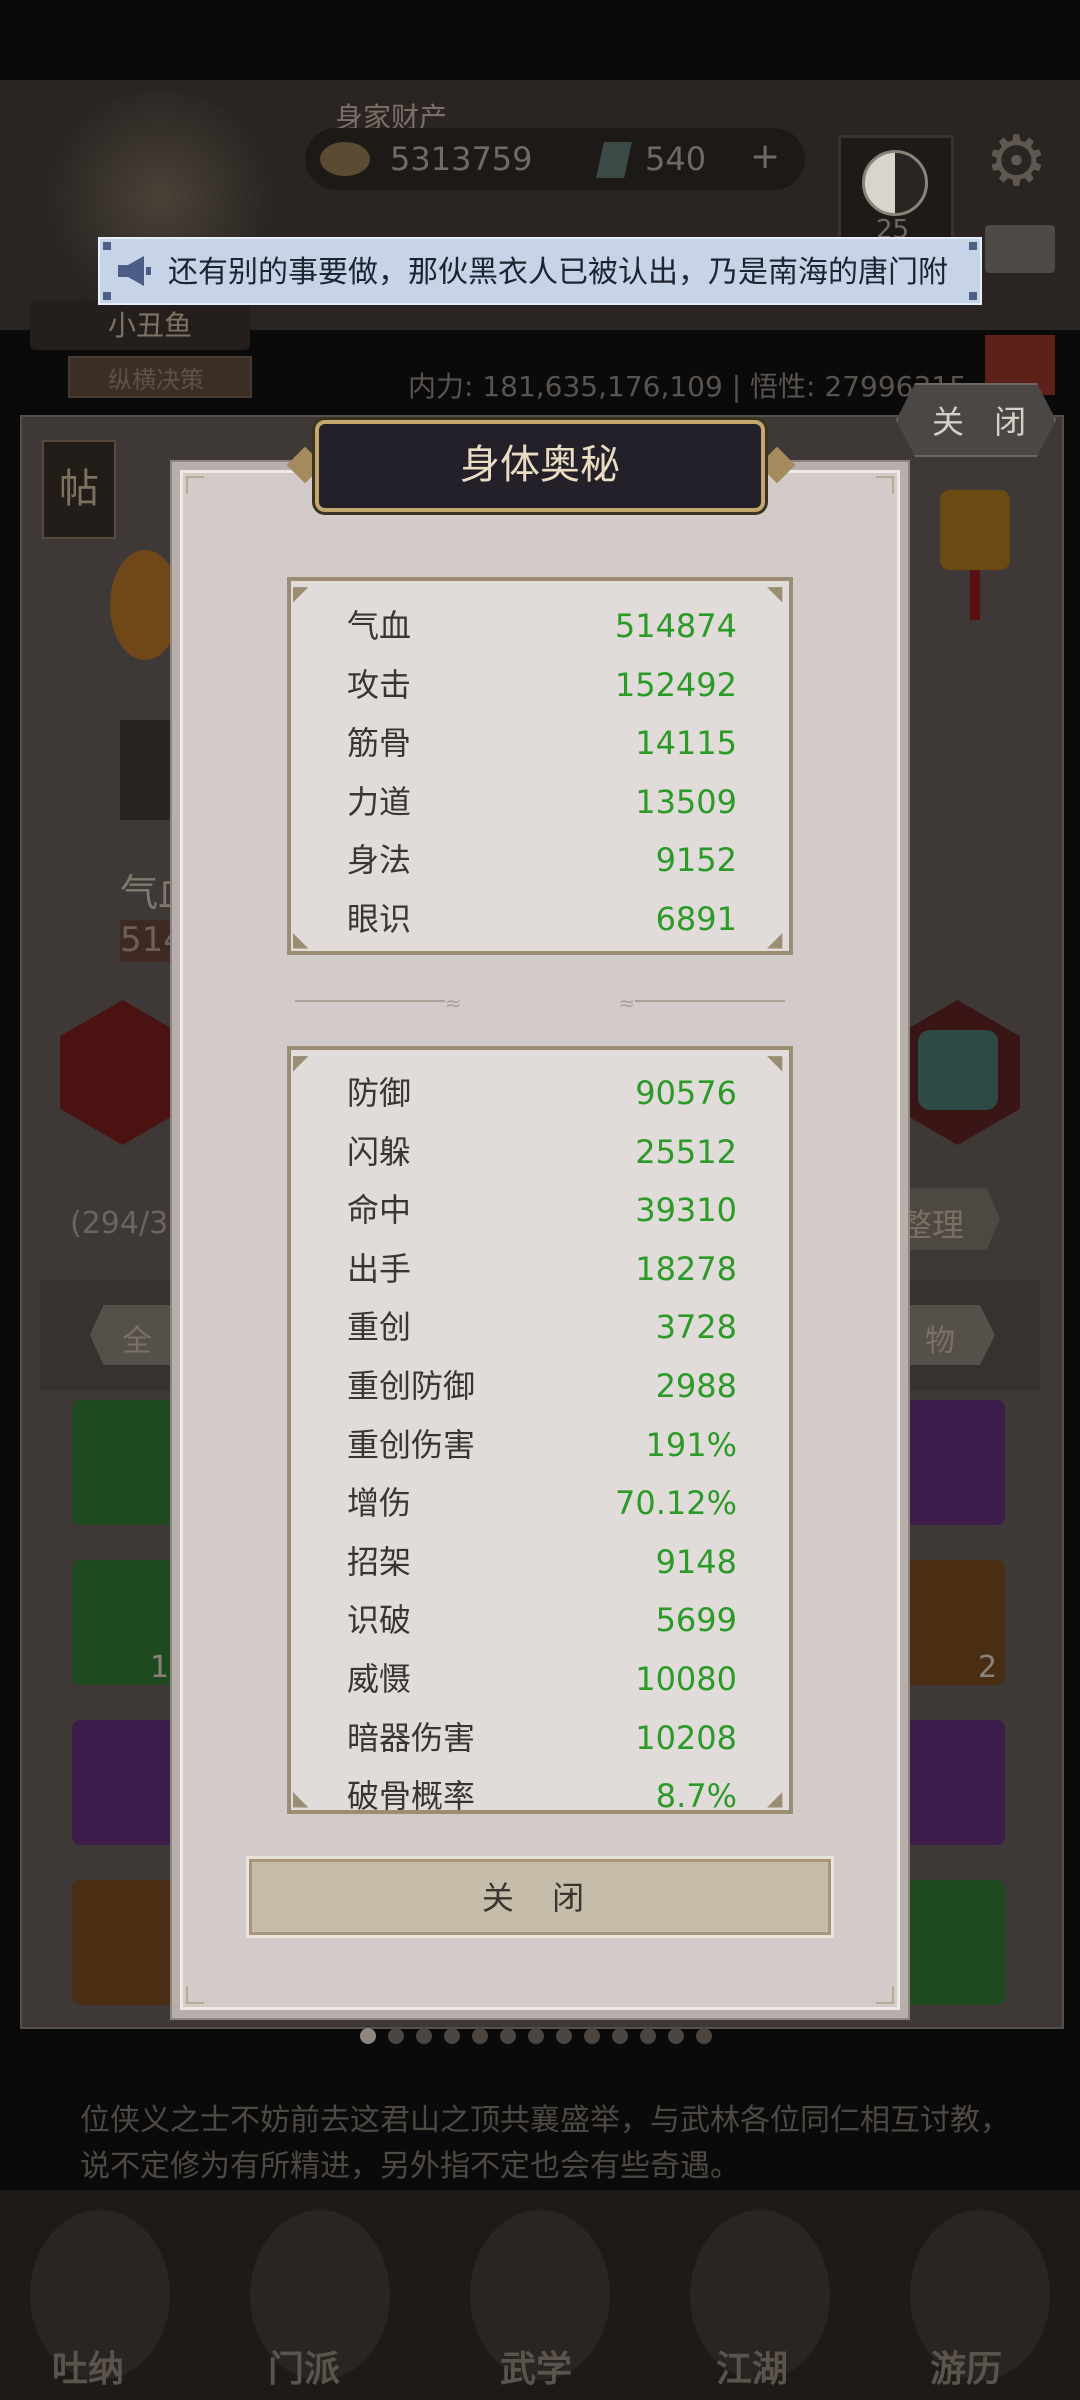 This screenshot has width=1080, height=2400. I want to click on stat-name: 破骨概率, so click(411, 1795).